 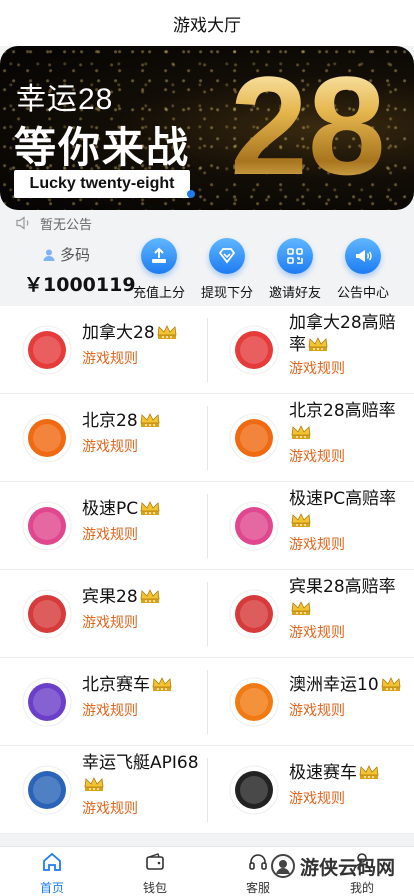 I want to click on game-card: 加拿大28高赔率游戏规则, so click(x=310, y=350).